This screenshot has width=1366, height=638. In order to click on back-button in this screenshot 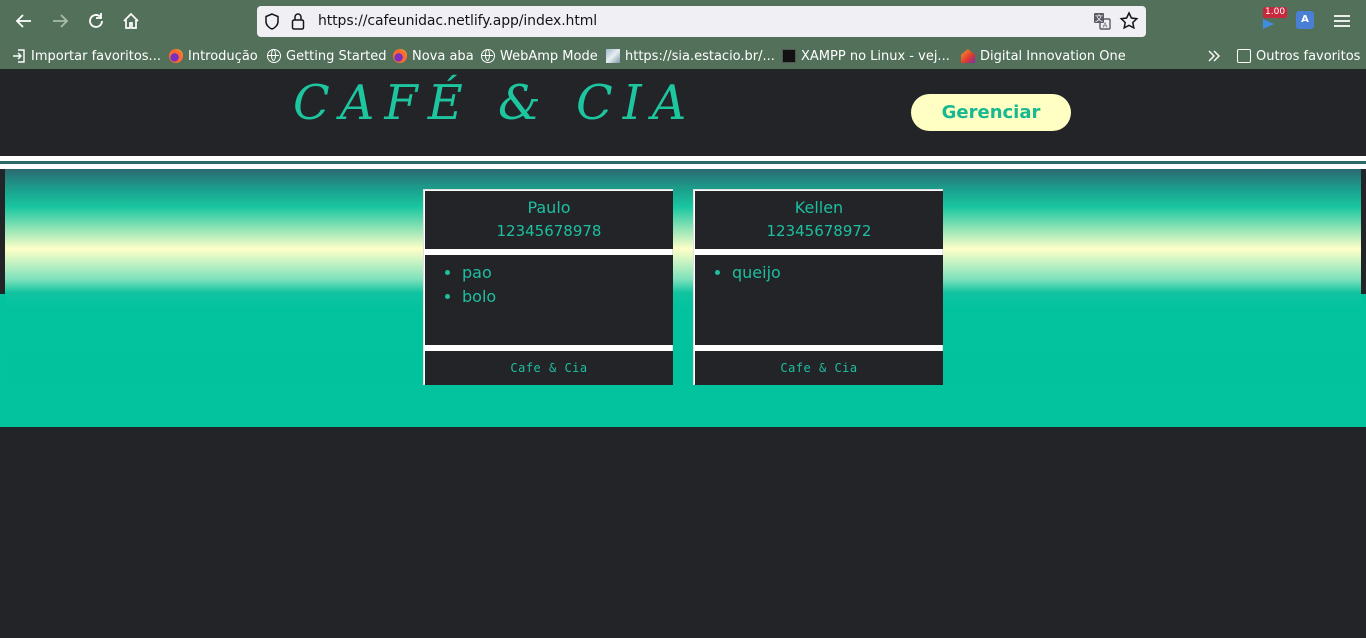, I will do `click(24, 21)`.